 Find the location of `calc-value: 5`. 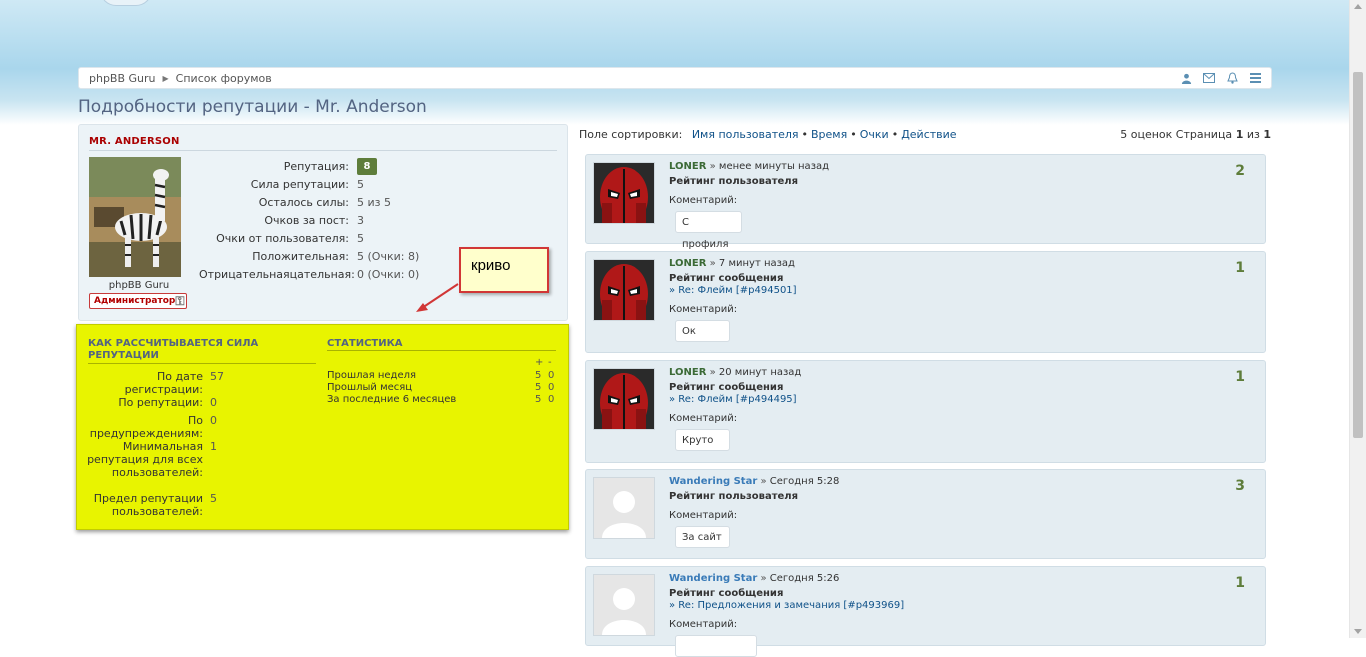

calc-value: 5 is located at coordinates (213, 498).